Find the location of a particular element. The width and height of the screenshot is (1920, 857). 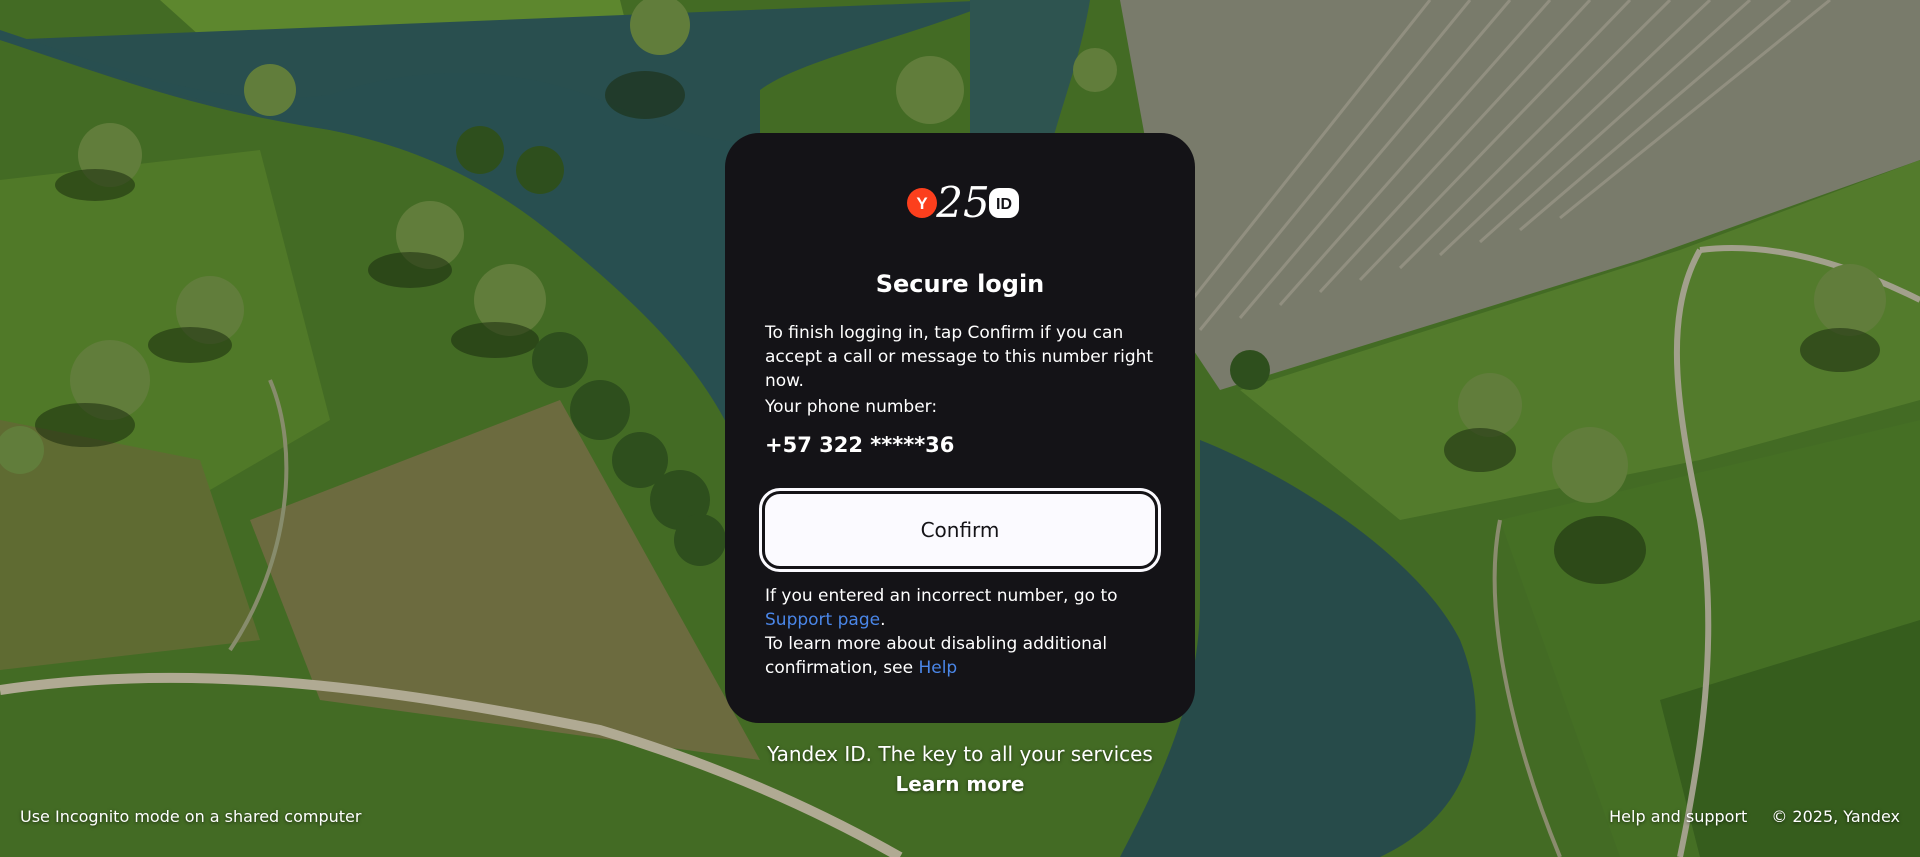

phone-number-value: +57 322 *****36 is located at coordinates (860, 445).